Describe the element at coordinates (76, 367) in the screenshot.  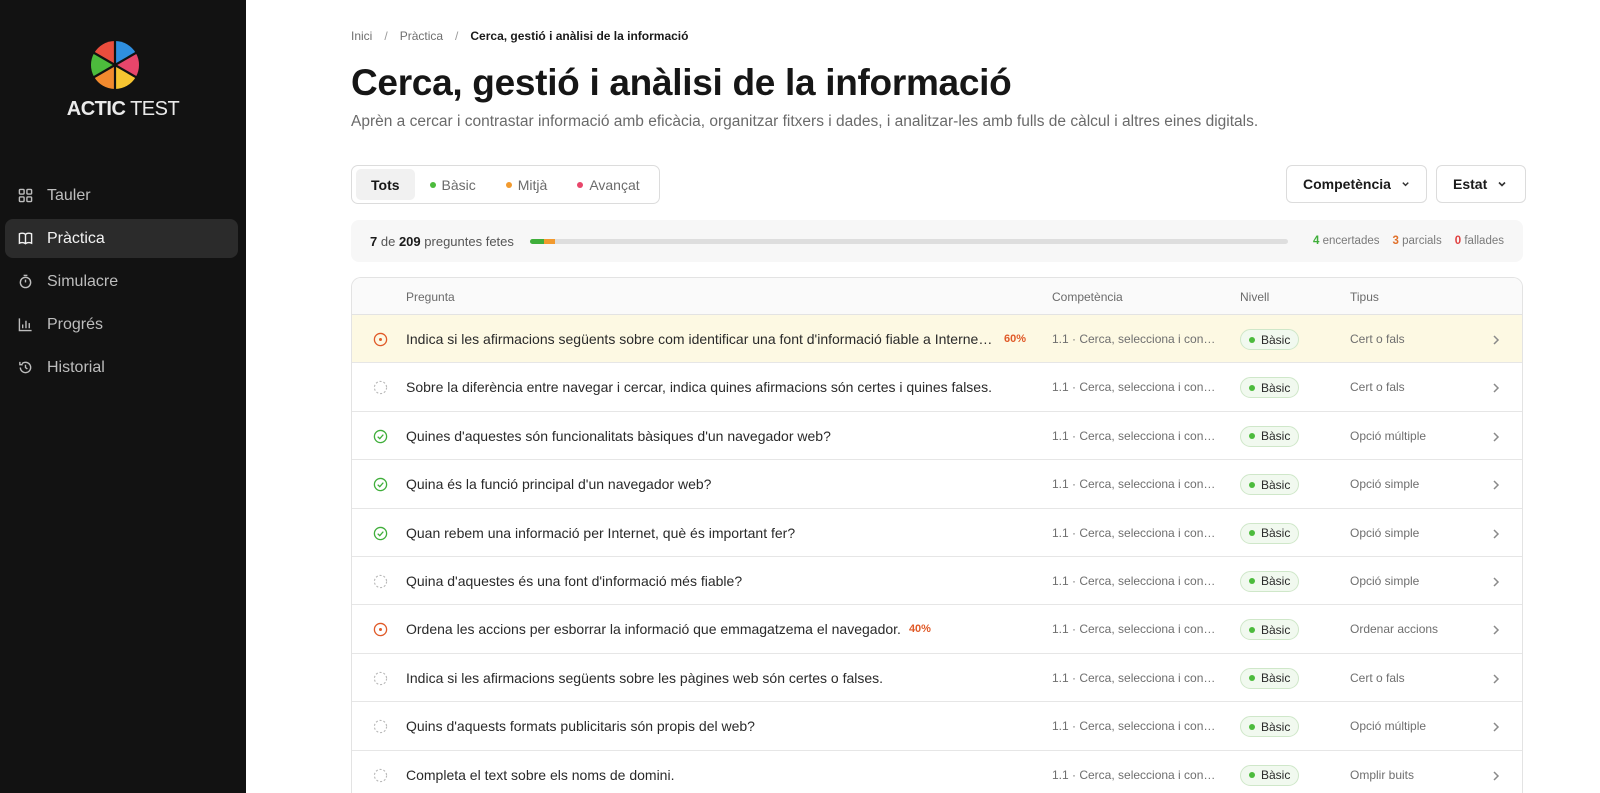
I see `sidebar-item-label: Historial` at that location.